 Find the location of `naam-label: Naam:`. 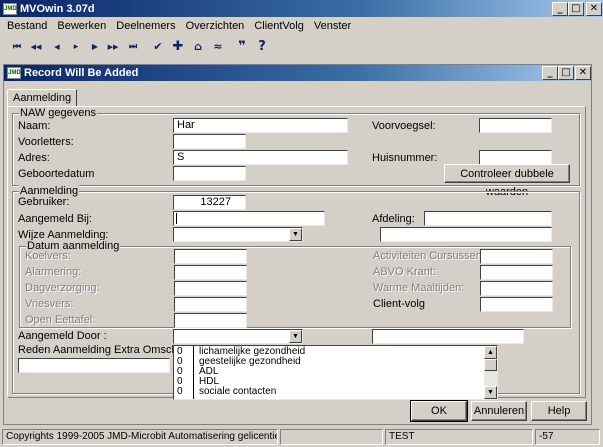

naam-label: Naam: is located at coordinates (34, 126).